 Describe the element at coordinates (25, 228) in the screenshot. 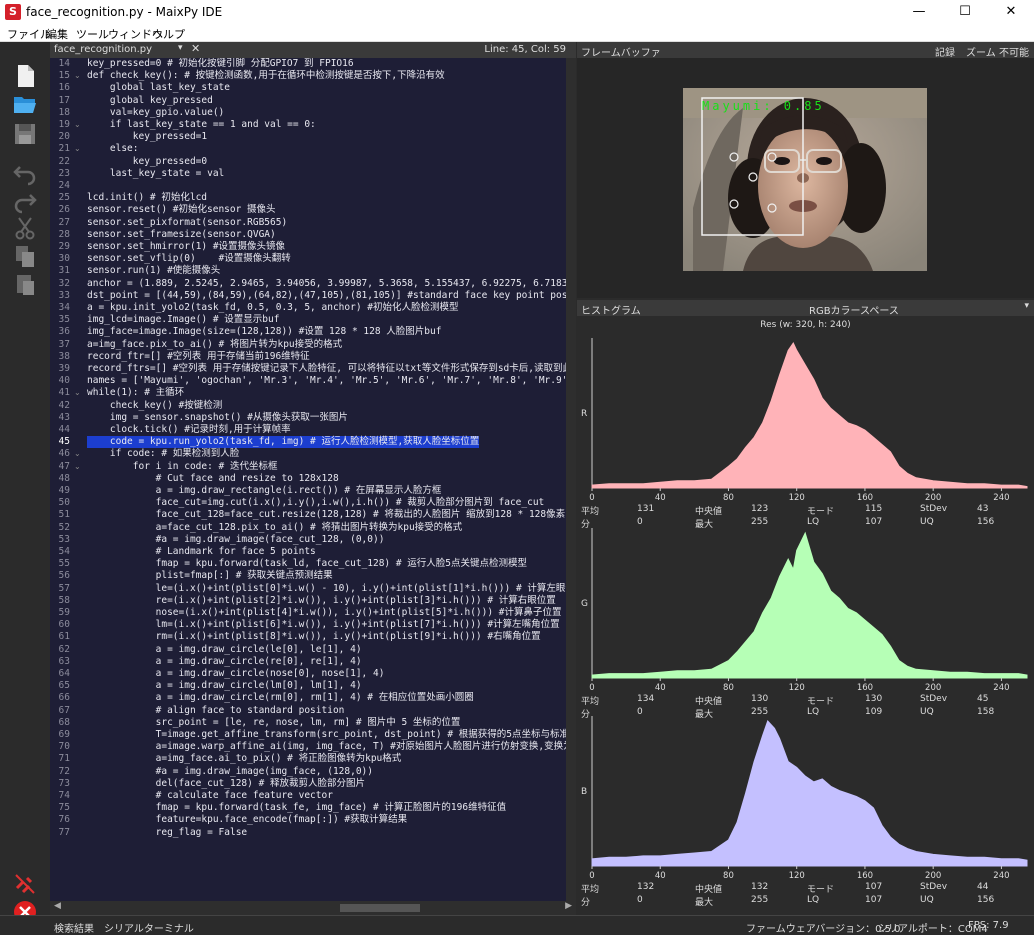

I see `cut-icon` at that location.